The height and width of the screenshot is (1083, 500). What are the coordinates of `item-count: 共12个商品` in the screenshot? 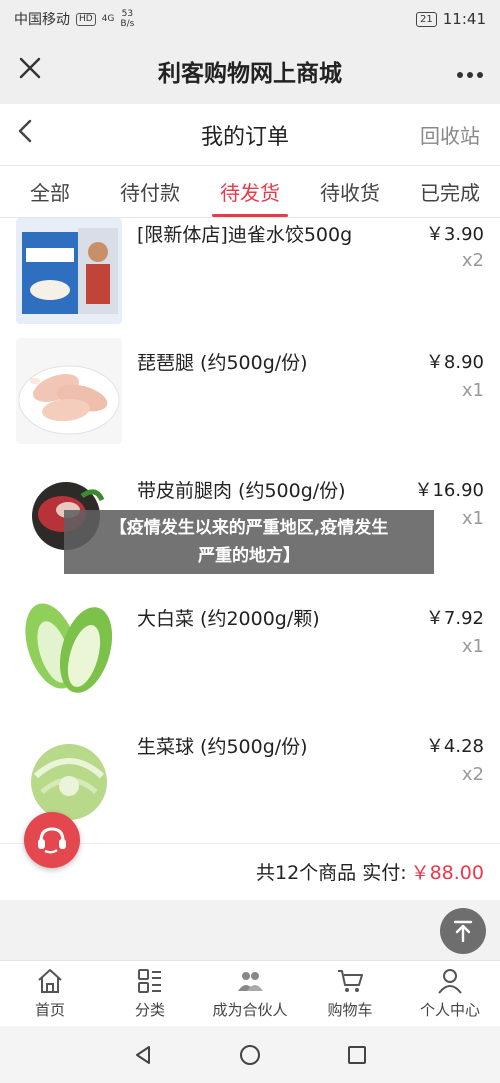 It's located at (306, 873).